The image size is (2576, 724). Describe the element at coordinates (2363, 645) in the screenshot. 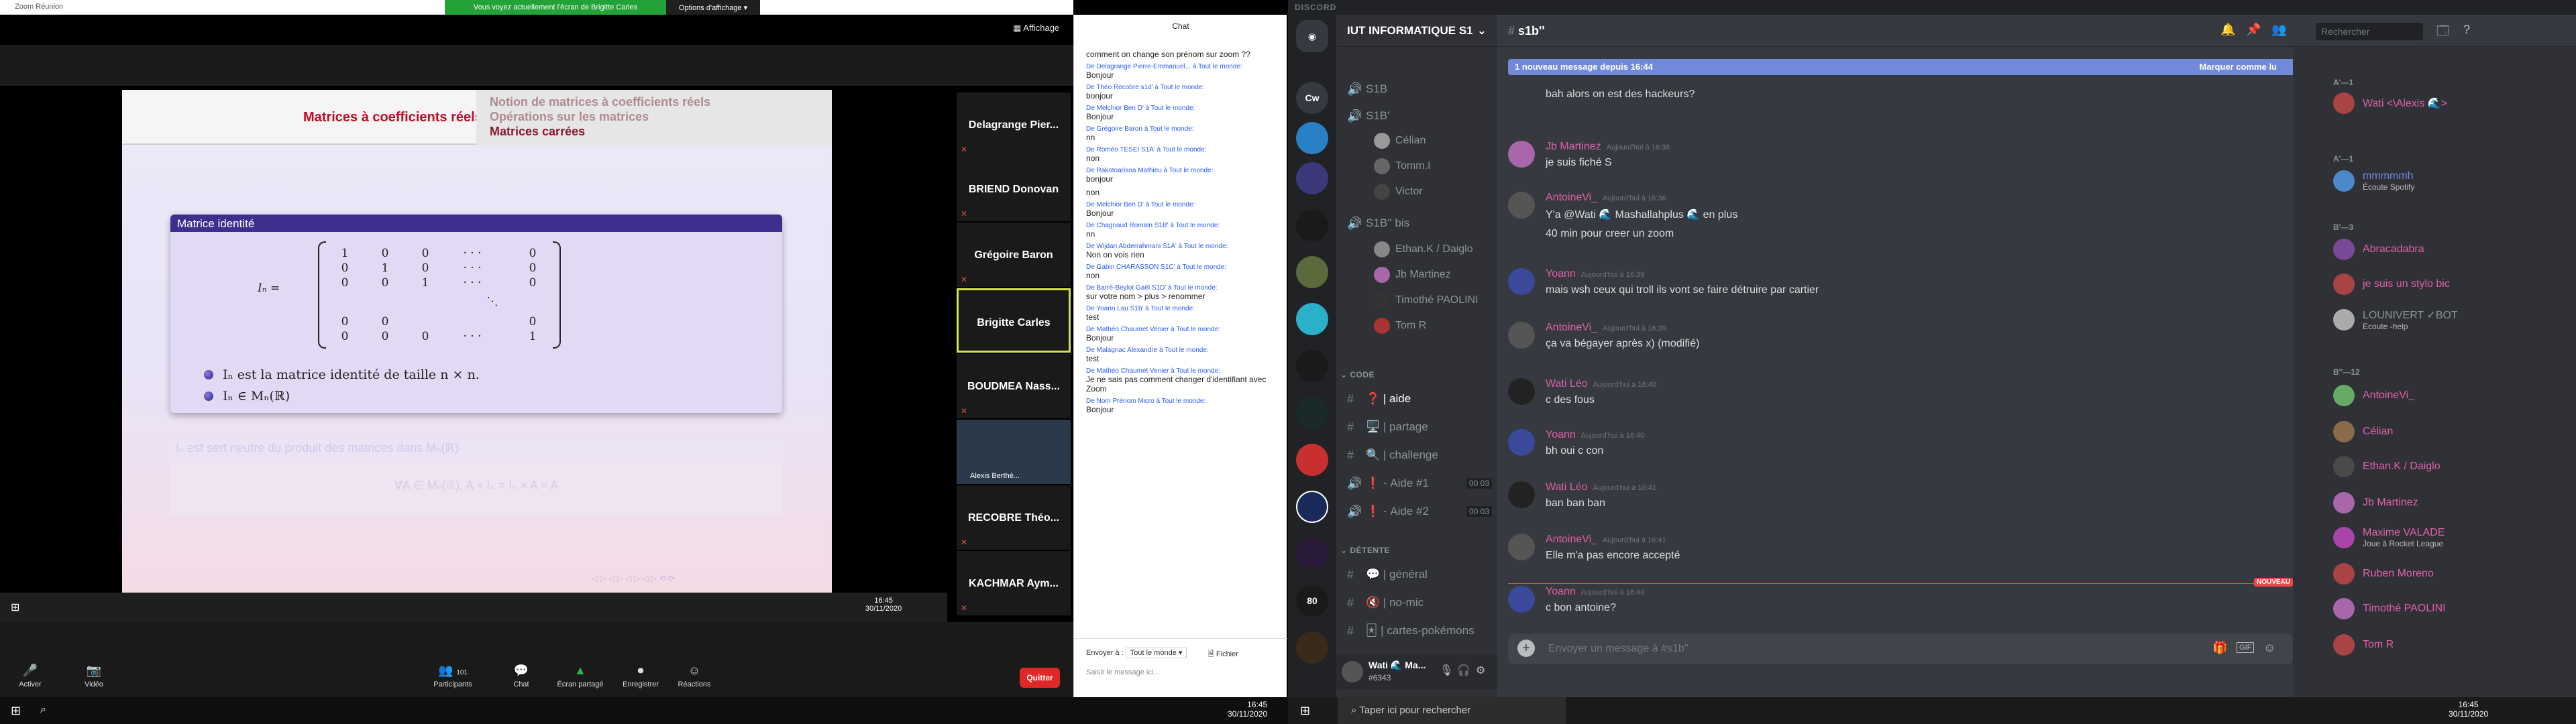

I see `member-item: Tom R` at that location.